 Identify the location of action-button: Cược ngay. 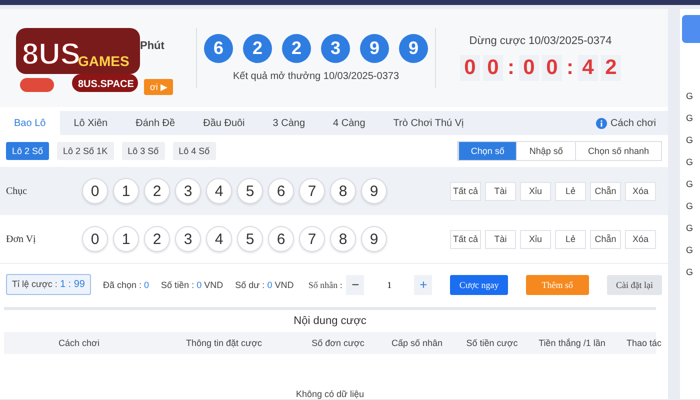
(479, 284).